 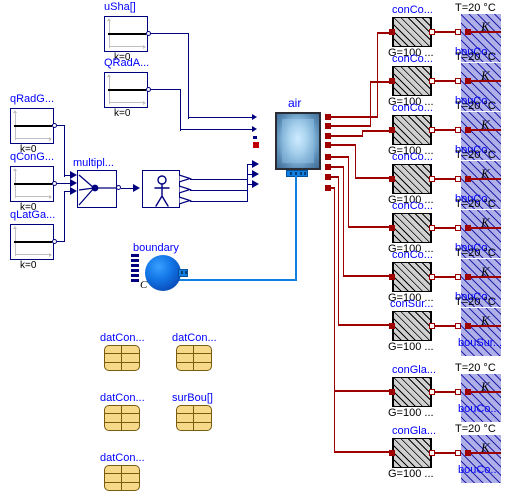 What do you see at coordinates (255, 137) in the screenshot?
I see `air-small-port-upper` at bounding box center [255, 137].